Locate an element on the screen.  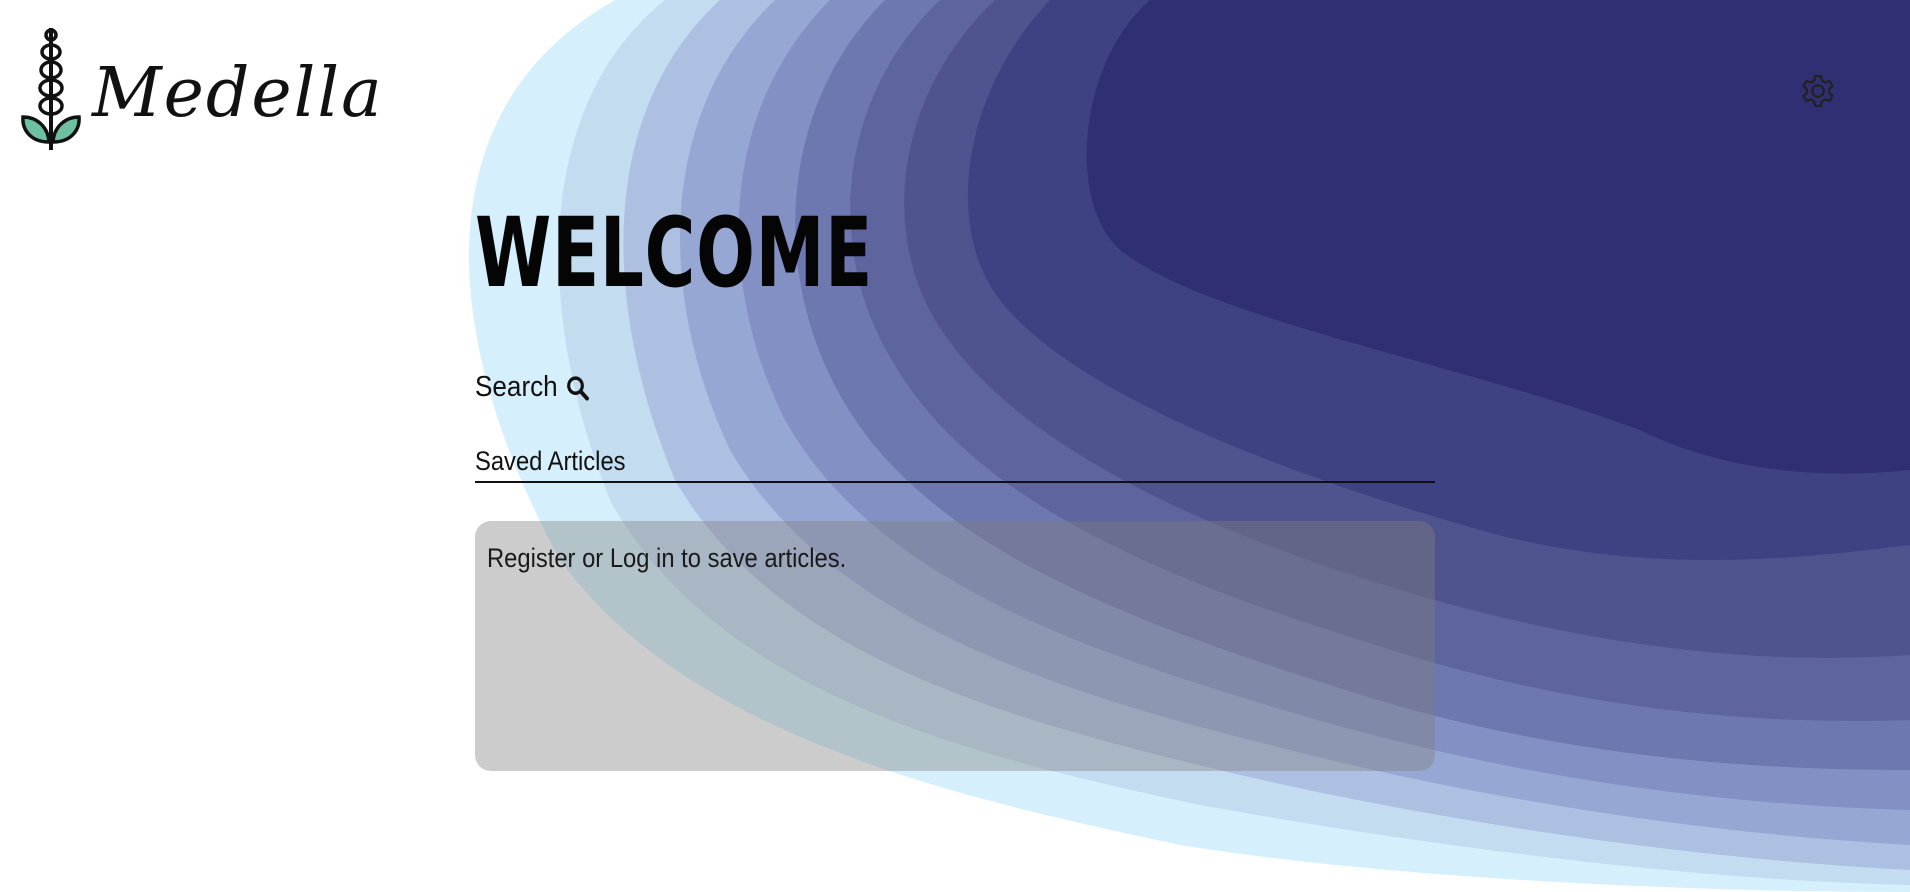
page-title: WELCOME is located at coordinates (674, 253).